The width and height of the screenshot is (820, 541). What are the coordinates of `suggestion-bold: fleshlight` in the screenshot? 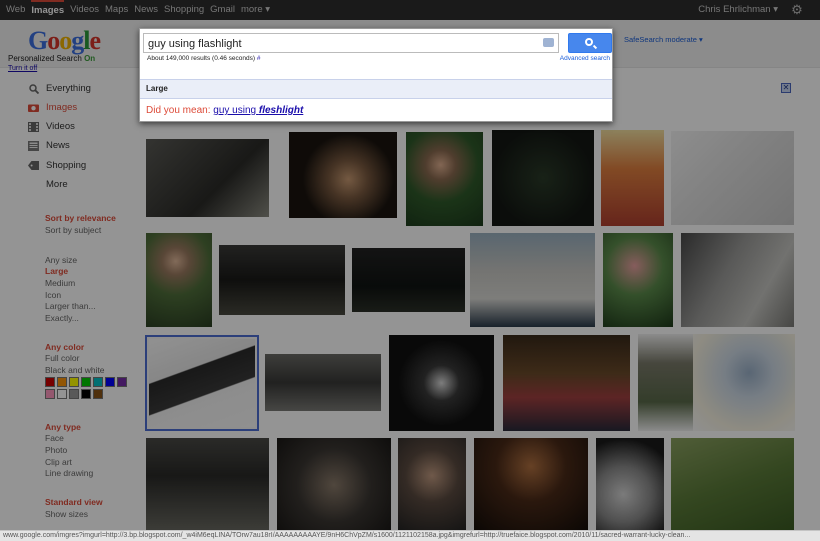 It's located at (281, 110).